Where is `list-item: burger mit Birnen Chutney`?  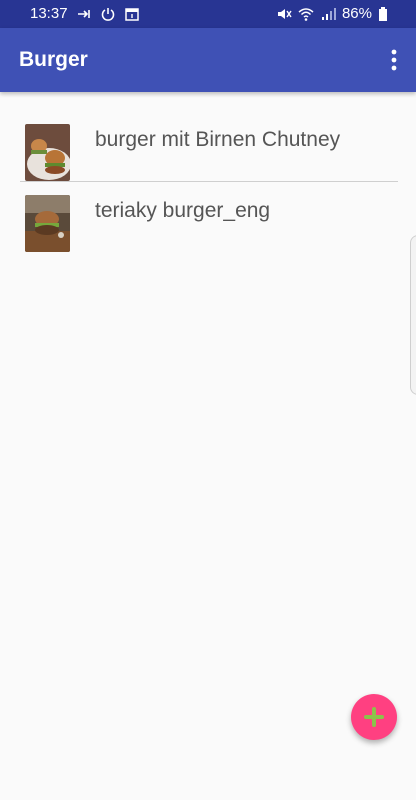 list-item: burger mit Birnen Chutney is located at coordinates (208, 145).